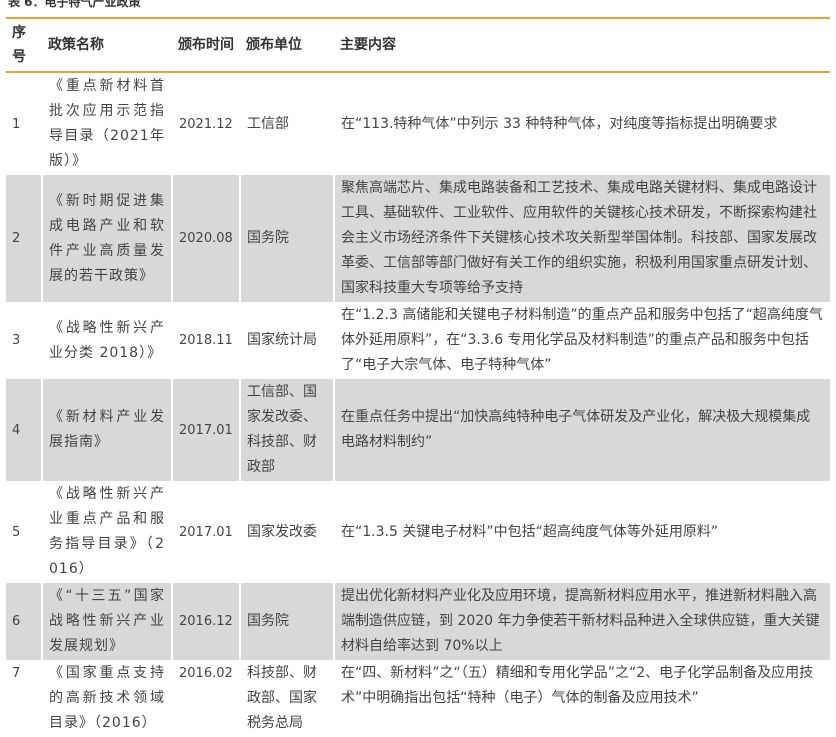 Image resolution: width=836 pixels, height=737 pixels. Describe the element at coordinates (107, 123) in the screenshot. I see `policy-name: 《重点新材料首批次应用示范指导目录（2021年版）》` at that location.